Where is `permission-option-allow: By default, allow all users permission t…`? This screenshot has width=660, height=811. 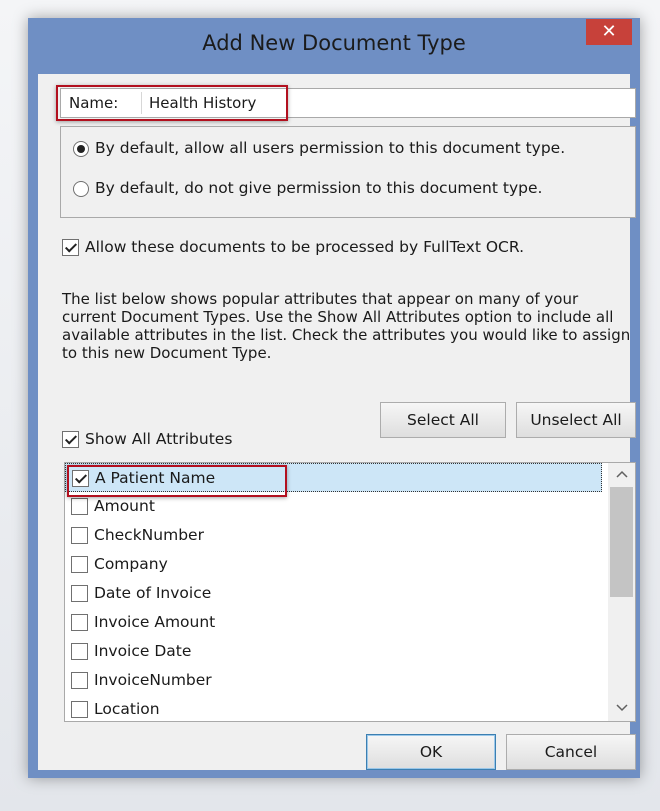 permission-option-allow: By default, allow all users permission t… is located at coordinates (319, 151).